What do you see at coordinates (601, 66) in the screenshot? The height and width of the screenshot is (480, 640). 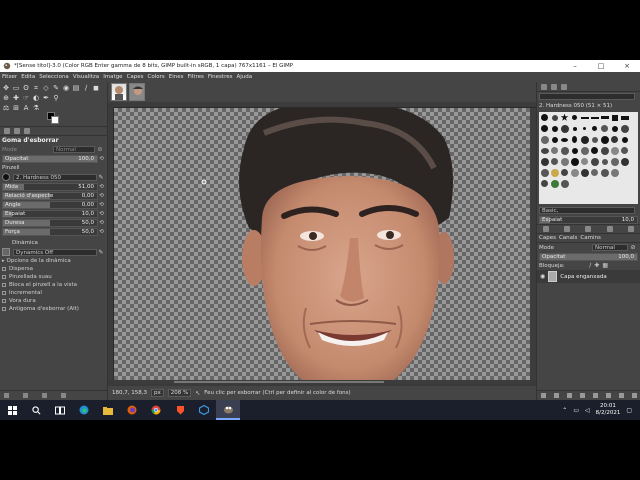 I see `maximize-button: □` at bounding box center [601, 66].